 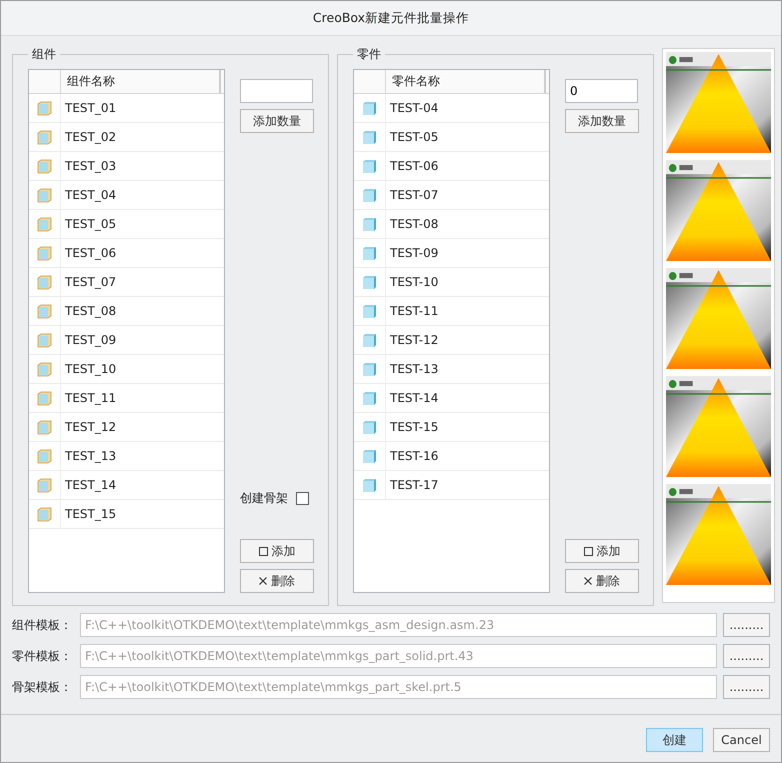 What do you see at coordinates (467, 456) in the screenshot?
I see `table-cell: TEST-16` at bounding box center [467, 456].